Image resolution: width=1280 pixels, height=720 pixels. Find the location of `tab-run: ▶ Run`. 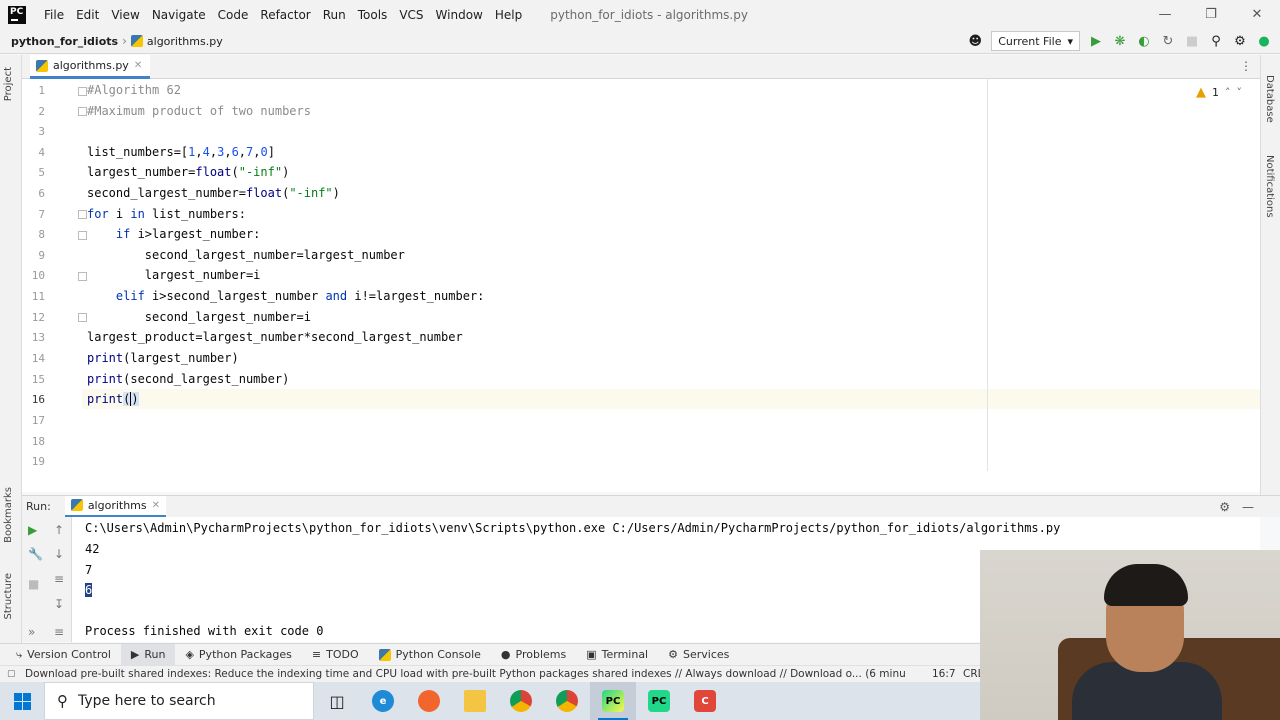

tab-run: ▶ Run is located at coordinates (148, 654).